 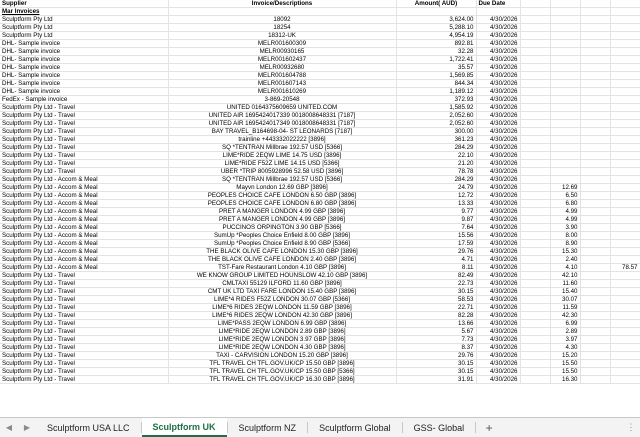 I want to click on header-description: Invoice/Descriptions, so click(x=282, y=4).